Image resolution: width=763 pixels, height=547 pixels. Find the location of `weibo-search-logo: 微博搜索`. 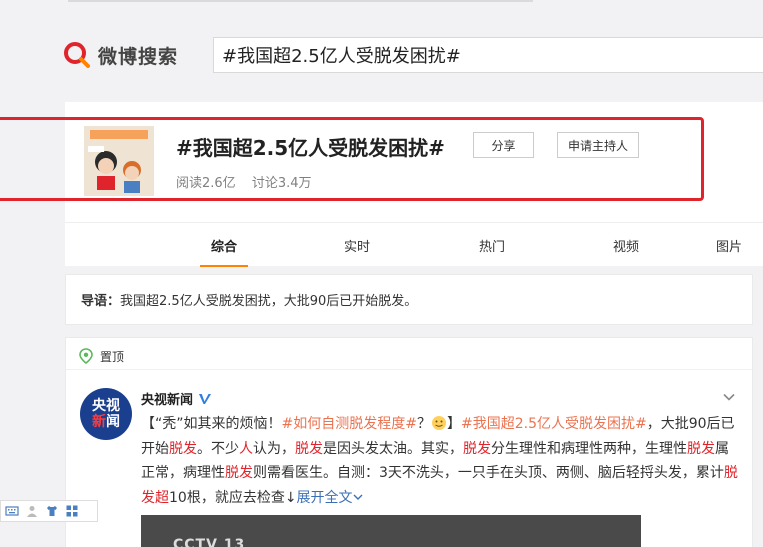

weibo-search-logo: 微博搜索 is located at coordinates (120, 55).